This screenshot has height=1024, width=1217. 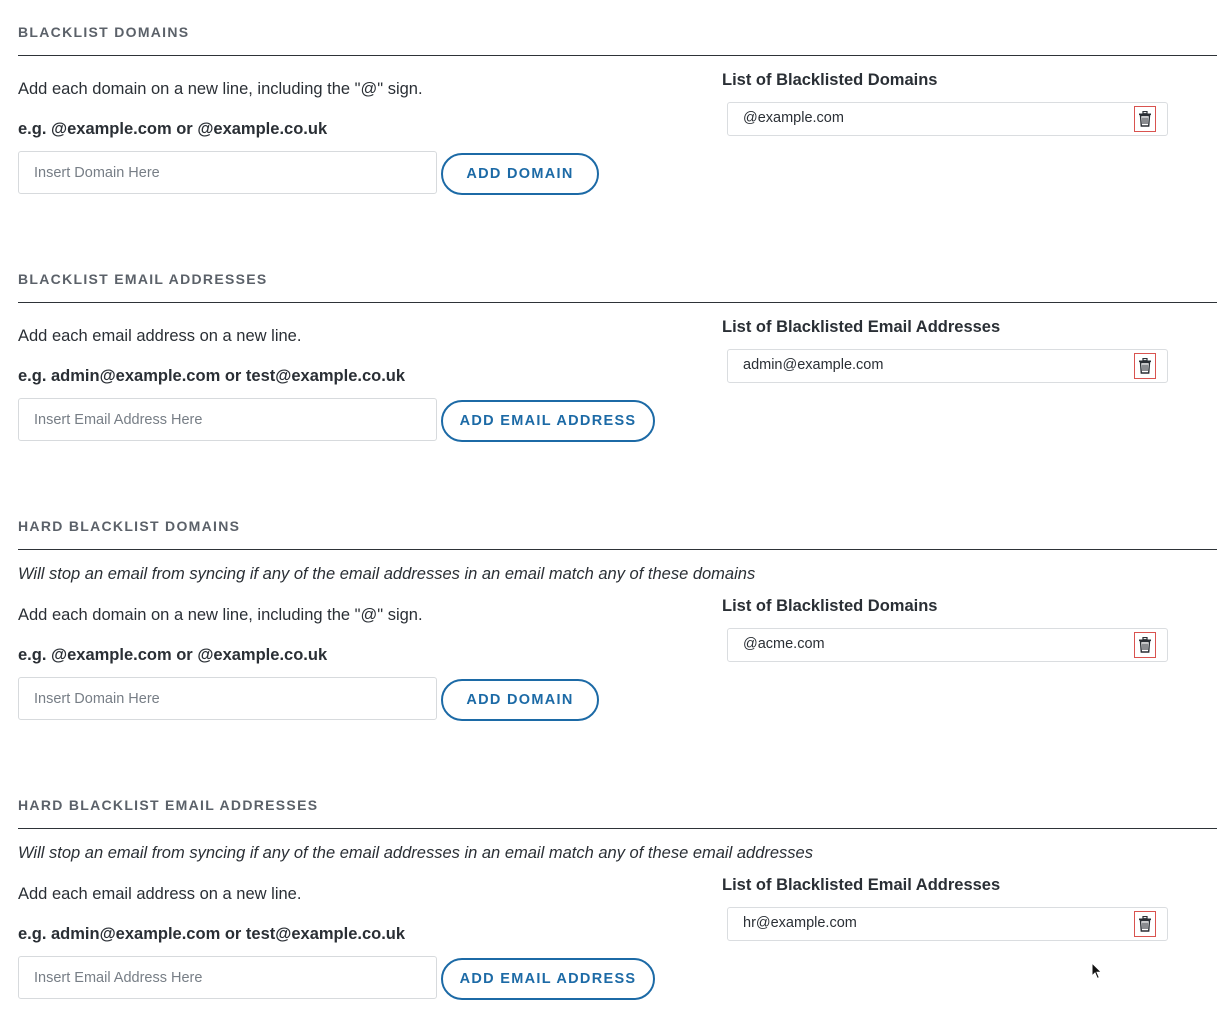 What do you see at coordinates (168, 805) in the screenshot?
I see `section-title: HARD BLACKLIST EMAIL ADDRESSES` at bounding box center [168, 805].